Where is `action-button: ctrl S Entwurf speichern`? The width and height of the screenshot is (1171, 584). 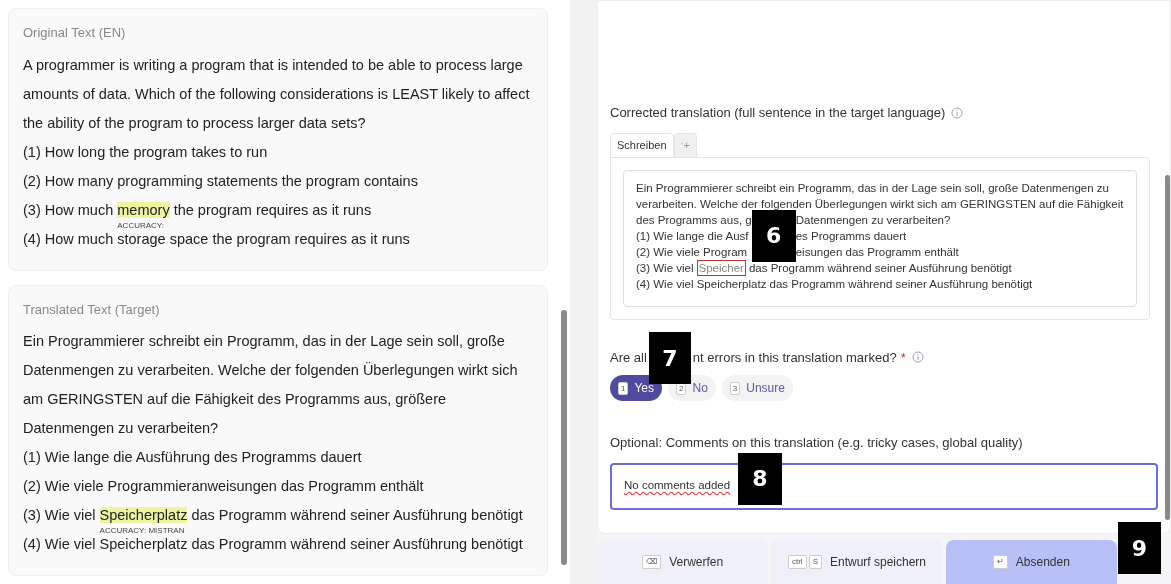
action-button: ctrl S Entwurf speichern is located at coordinates (857, 562).